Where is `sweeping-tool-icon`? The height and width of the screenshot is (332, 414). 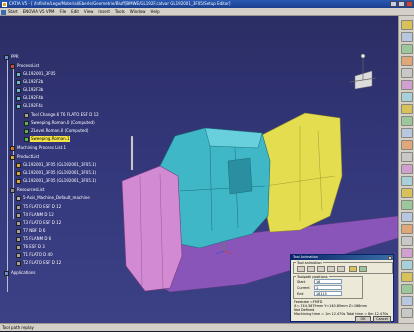
sweeping-tool-icon is located at coordinates (407, 121).